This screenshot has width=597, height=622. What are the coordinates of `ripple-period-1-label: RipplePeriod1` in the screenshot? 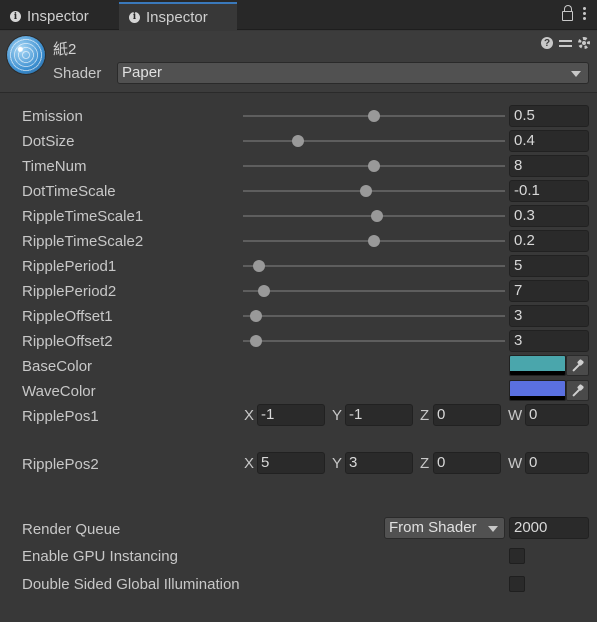 It's located at (69, 266).